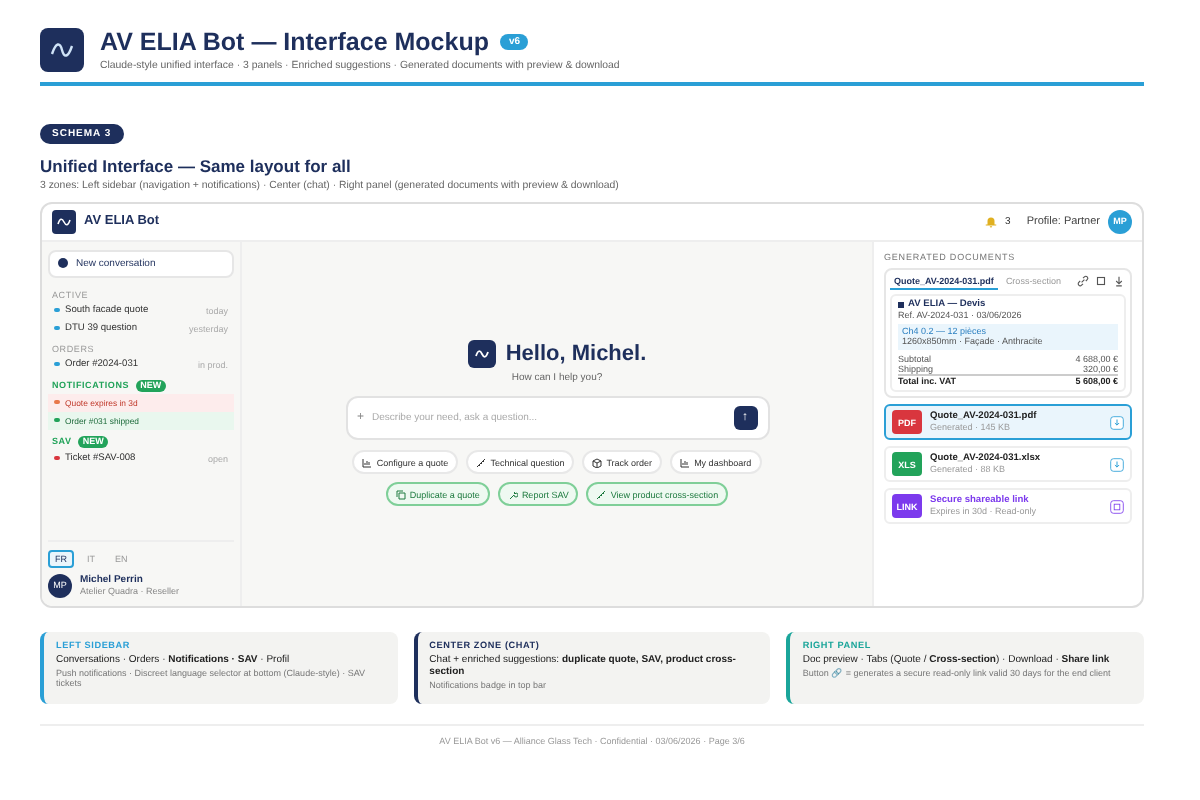  What do you see at coordinates (1101, 281) in the screenshot?
I see `expand-icon` at bounding box center [1101, 281].